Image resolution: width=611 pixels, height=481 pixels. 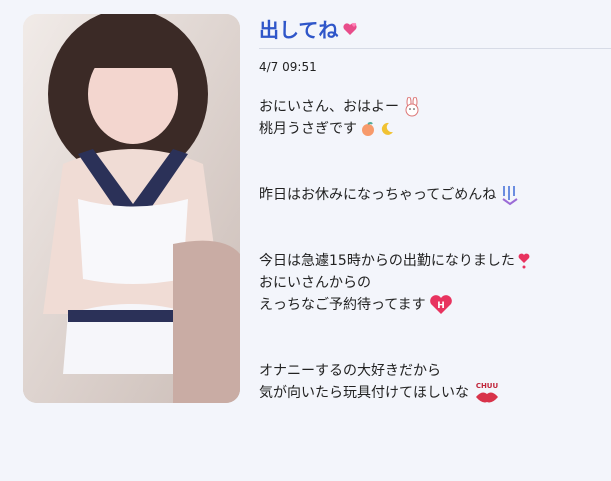 I want to click on svg-text: H, so click(x=441, y=306).